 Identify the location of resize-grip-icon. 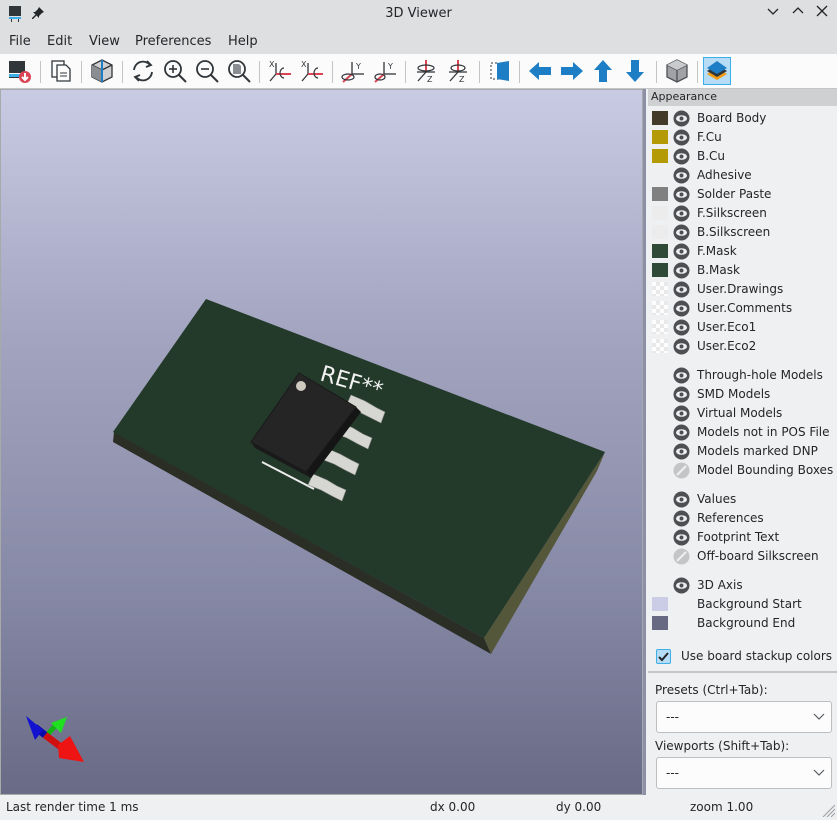
(828, 811).